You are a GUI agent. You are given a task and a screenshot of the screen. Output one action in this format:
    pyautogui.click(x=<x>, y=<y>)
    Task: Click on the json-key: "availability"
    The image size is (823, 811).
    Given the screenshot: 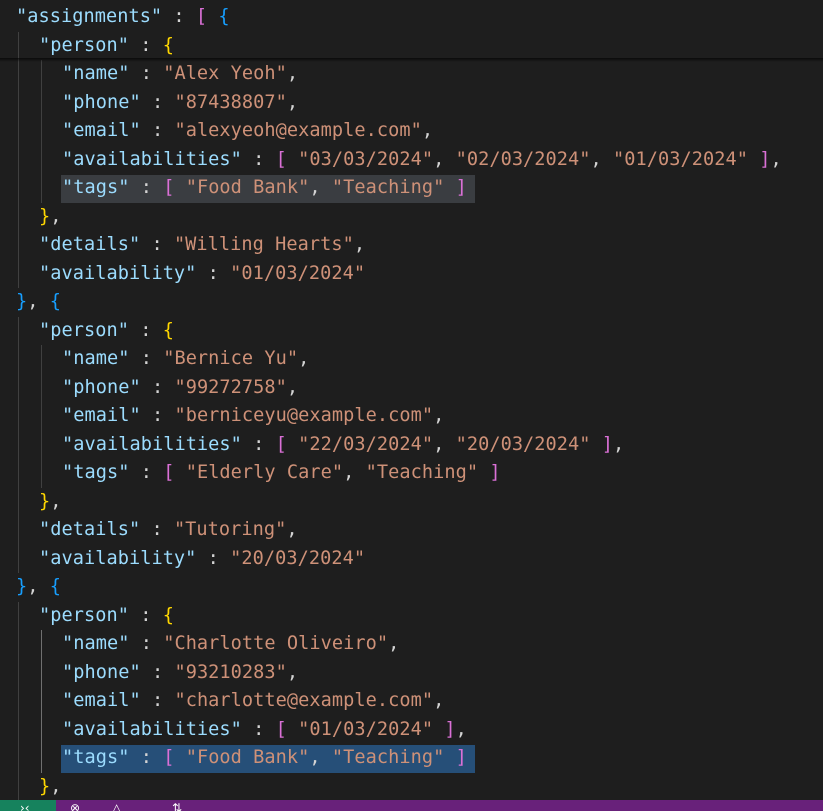 What is the action you would take?
    pyautogui.click(x=118, y=273)
    